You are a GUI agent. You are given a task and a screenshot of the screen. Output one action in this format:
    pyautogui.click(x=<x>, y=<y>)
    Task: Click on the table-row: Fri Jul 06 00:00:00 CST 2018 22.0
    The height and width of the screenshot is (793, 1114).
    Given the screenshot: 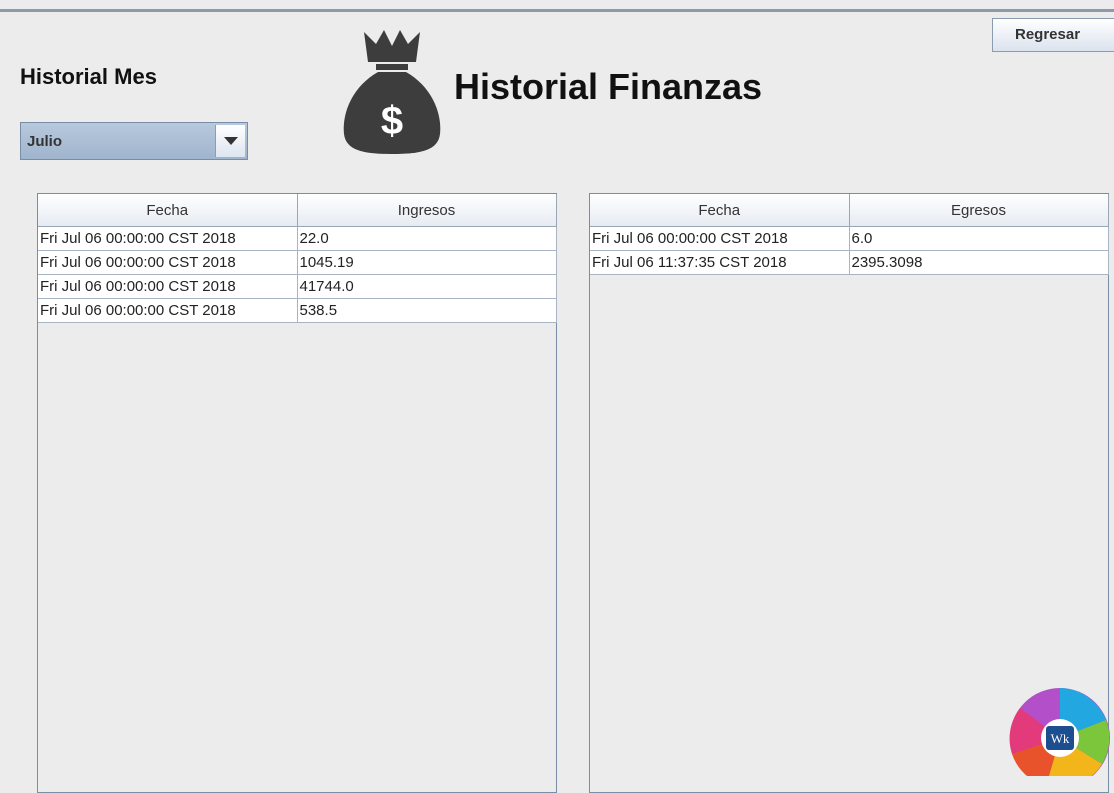 What is the action you would take?
    pyautogui.click(x=297, y=238)
    